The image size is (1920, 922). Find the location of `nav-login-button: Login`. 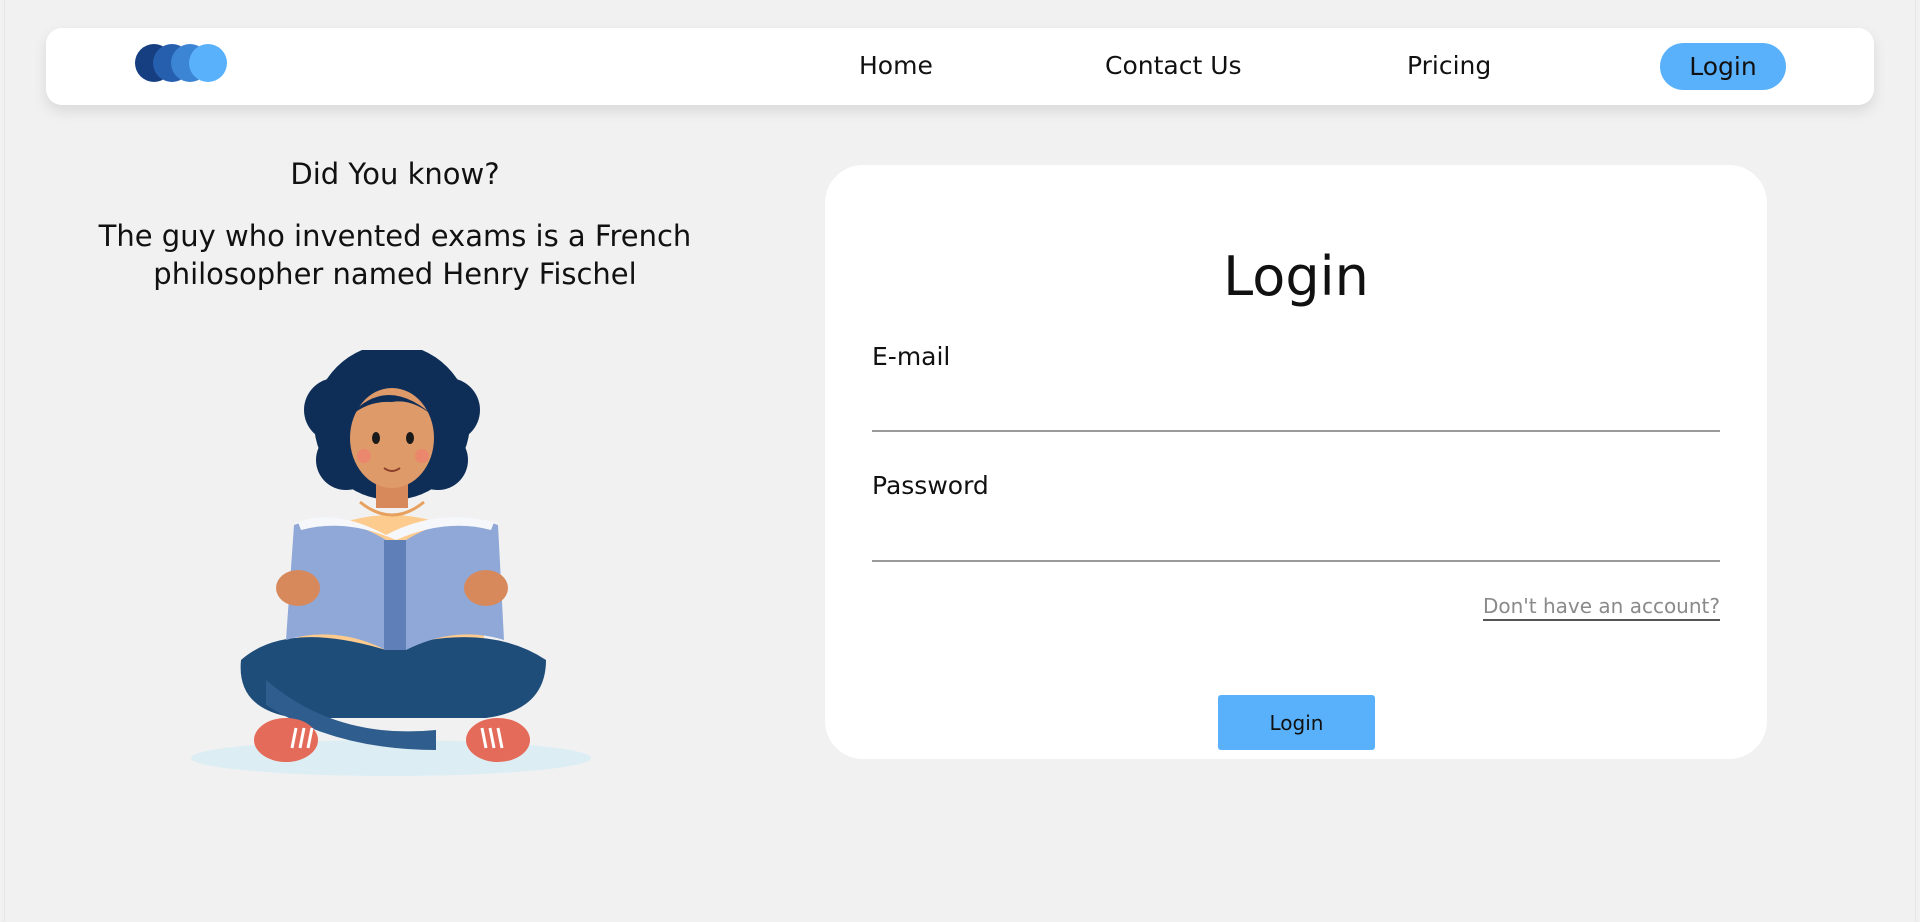

nav-login-button: Login is located at coordinates (1723, 66).